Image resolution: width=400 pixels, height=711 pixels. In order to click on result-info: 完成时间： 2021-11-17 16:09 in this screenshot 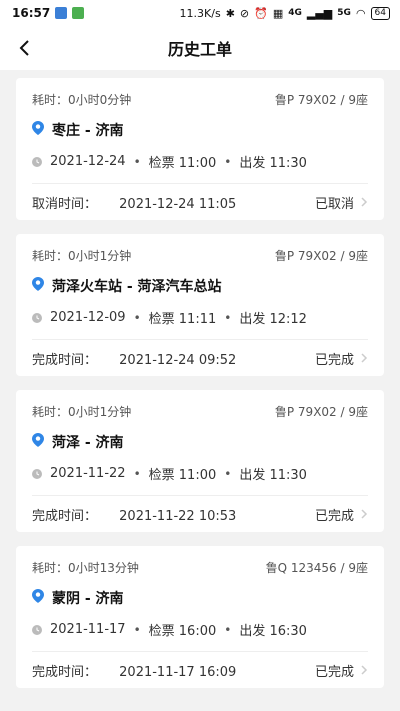, I will do `click(134, 670)`.